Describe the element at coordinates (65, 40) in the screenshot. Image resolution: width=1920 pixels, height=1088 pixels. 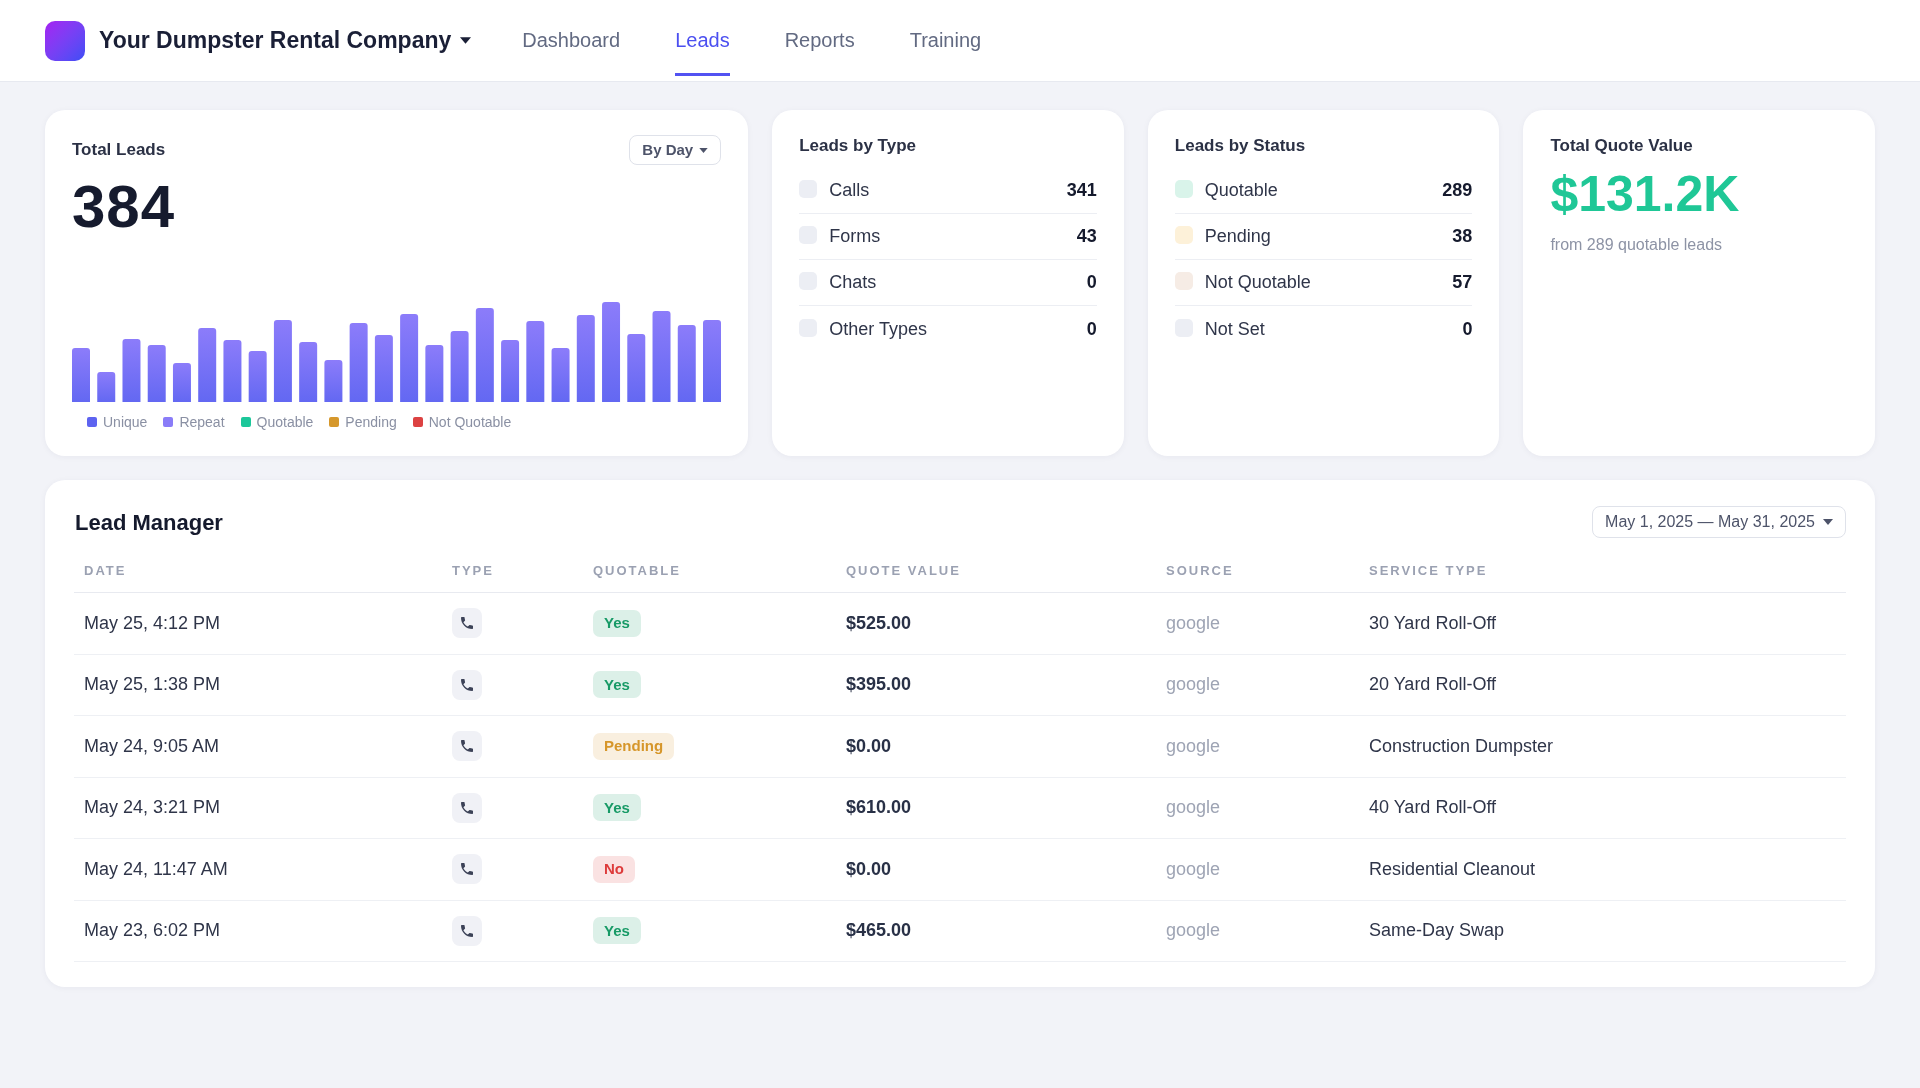
I see `logo-icon` at that location.